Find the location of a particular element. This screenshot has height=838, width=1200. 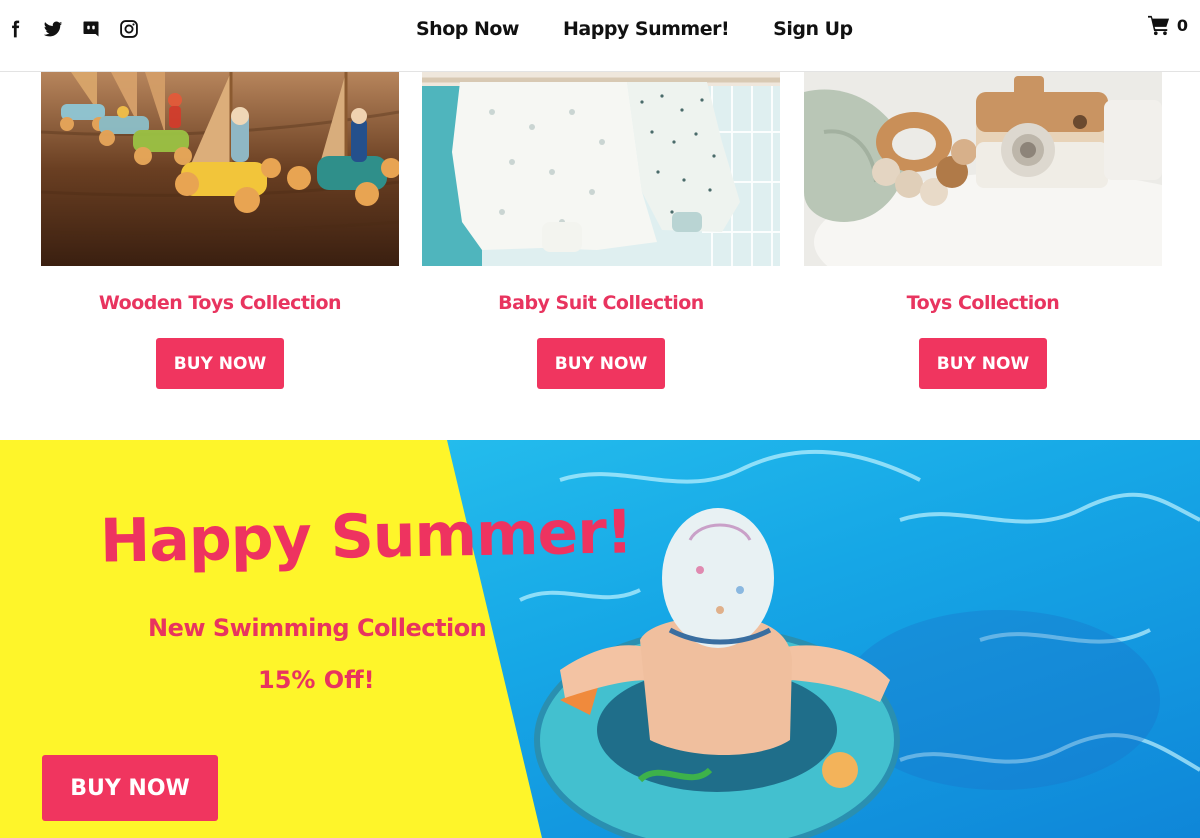

discord-icon is located at coordinates (91, 29).